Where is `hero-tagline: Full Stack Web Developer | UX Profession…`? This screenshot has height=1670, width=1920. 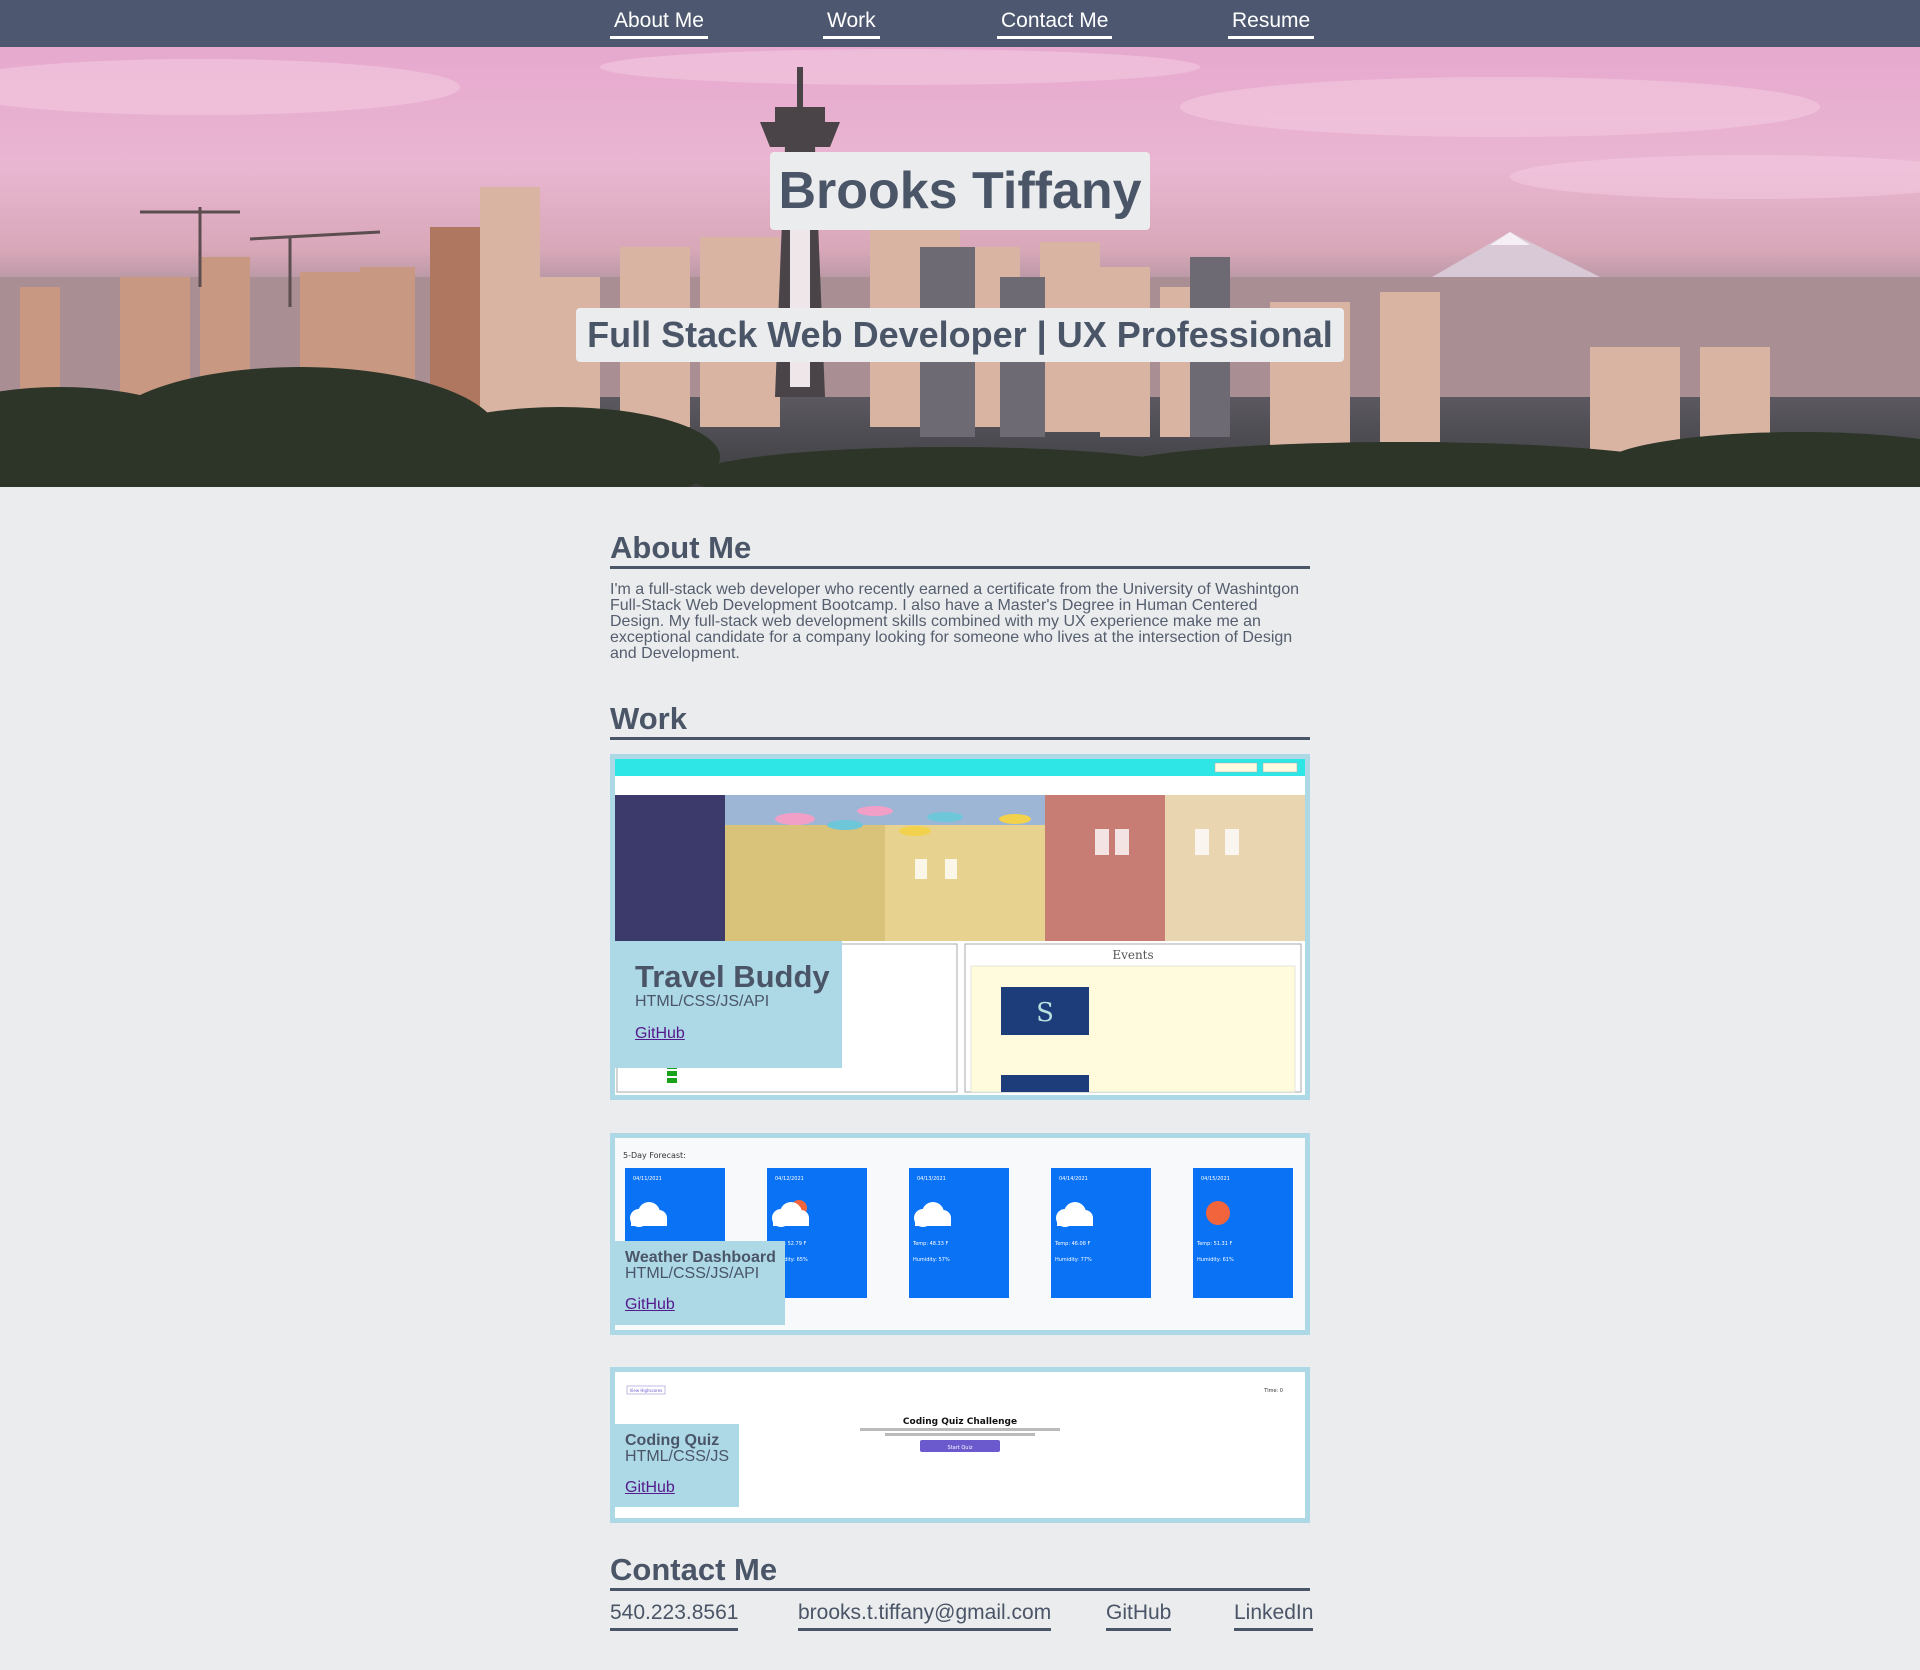 hero-tagline: Full Stack Web Developer | UX Profession… is located at coordinates (960, 335).